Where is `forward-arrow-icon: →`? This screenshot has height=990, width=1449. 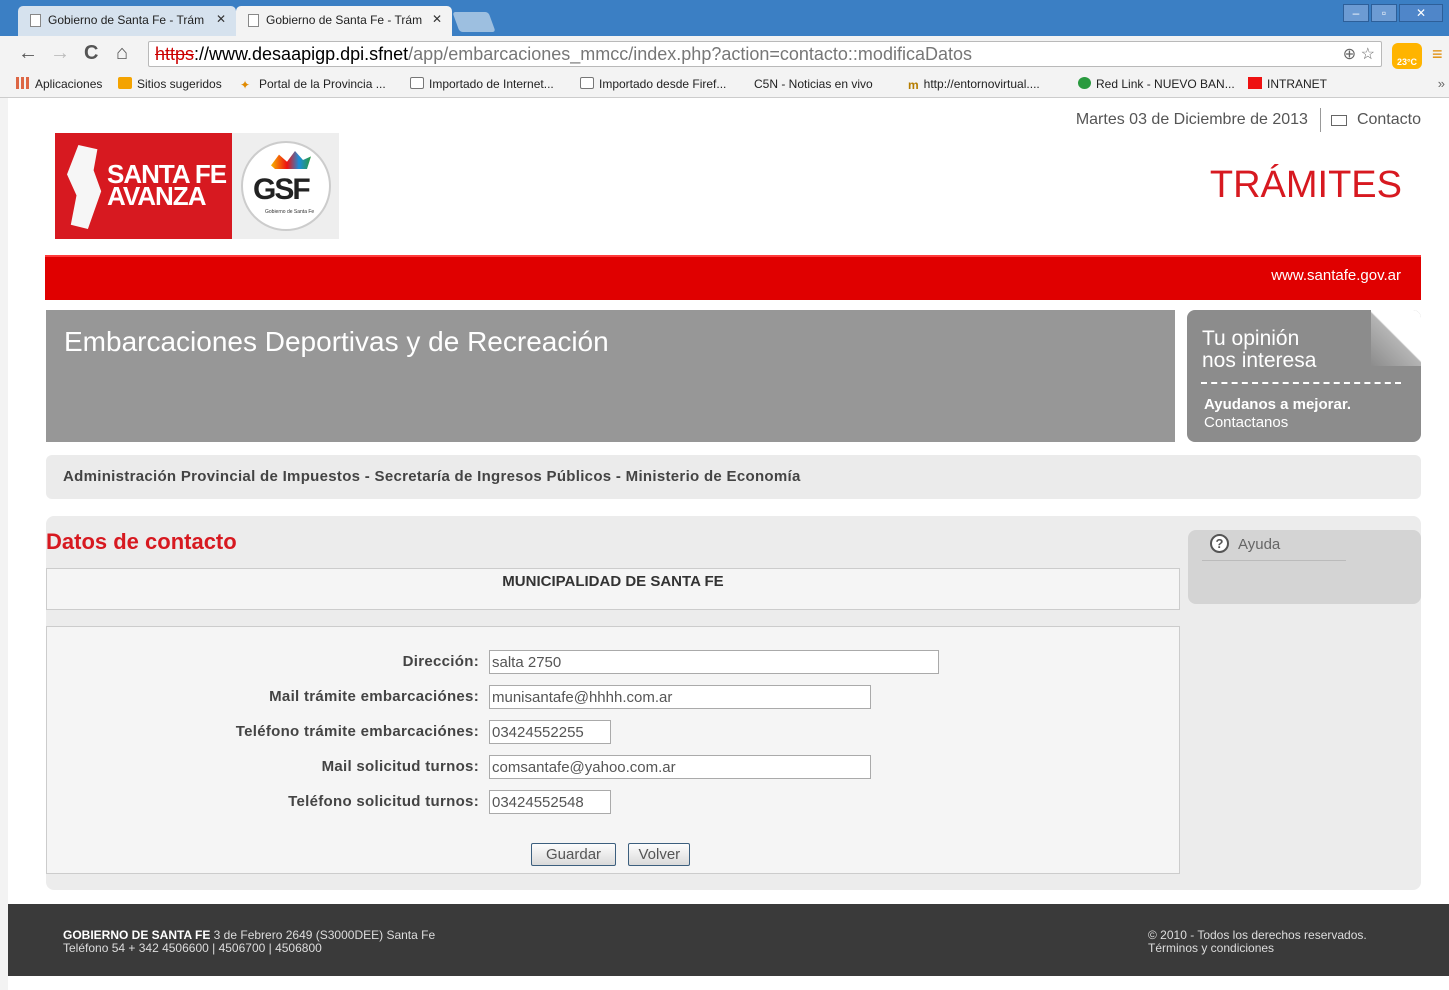
forward-arrow-icon: → is located at coordinates (60, 53).